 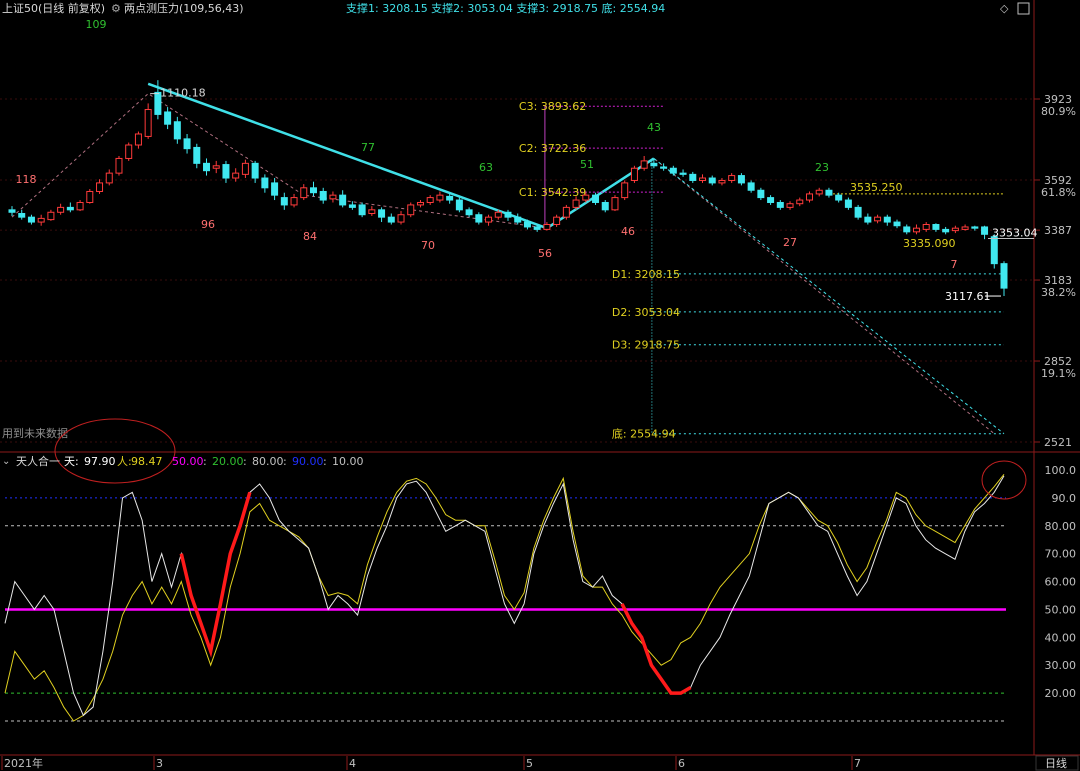 I want to click on settings-diamond-icon: ◇, so click(x=1004, y=8).